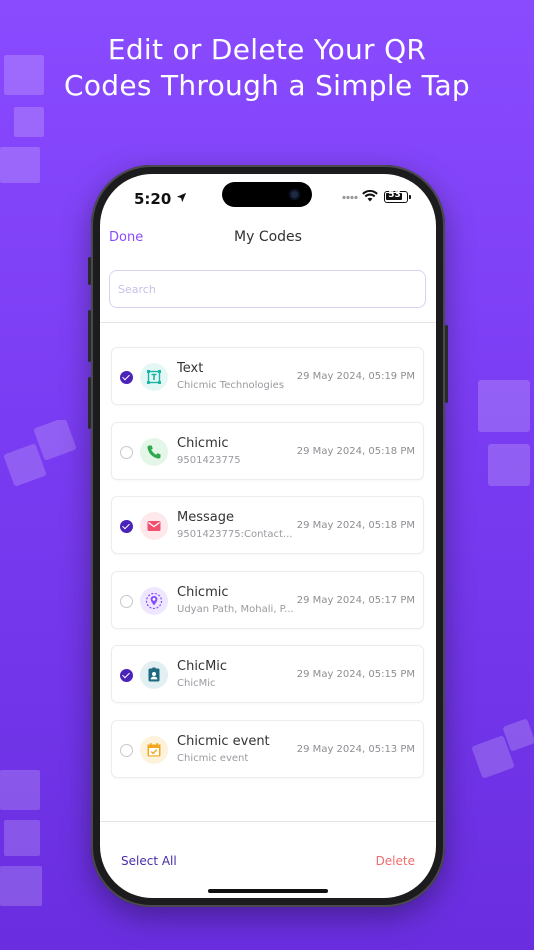 The width and height of the screenshot is (534, 950). What do you see at coordinates (350, 197) in the screenshot?
I see `signal-icon` at bounding box center [350, 197].